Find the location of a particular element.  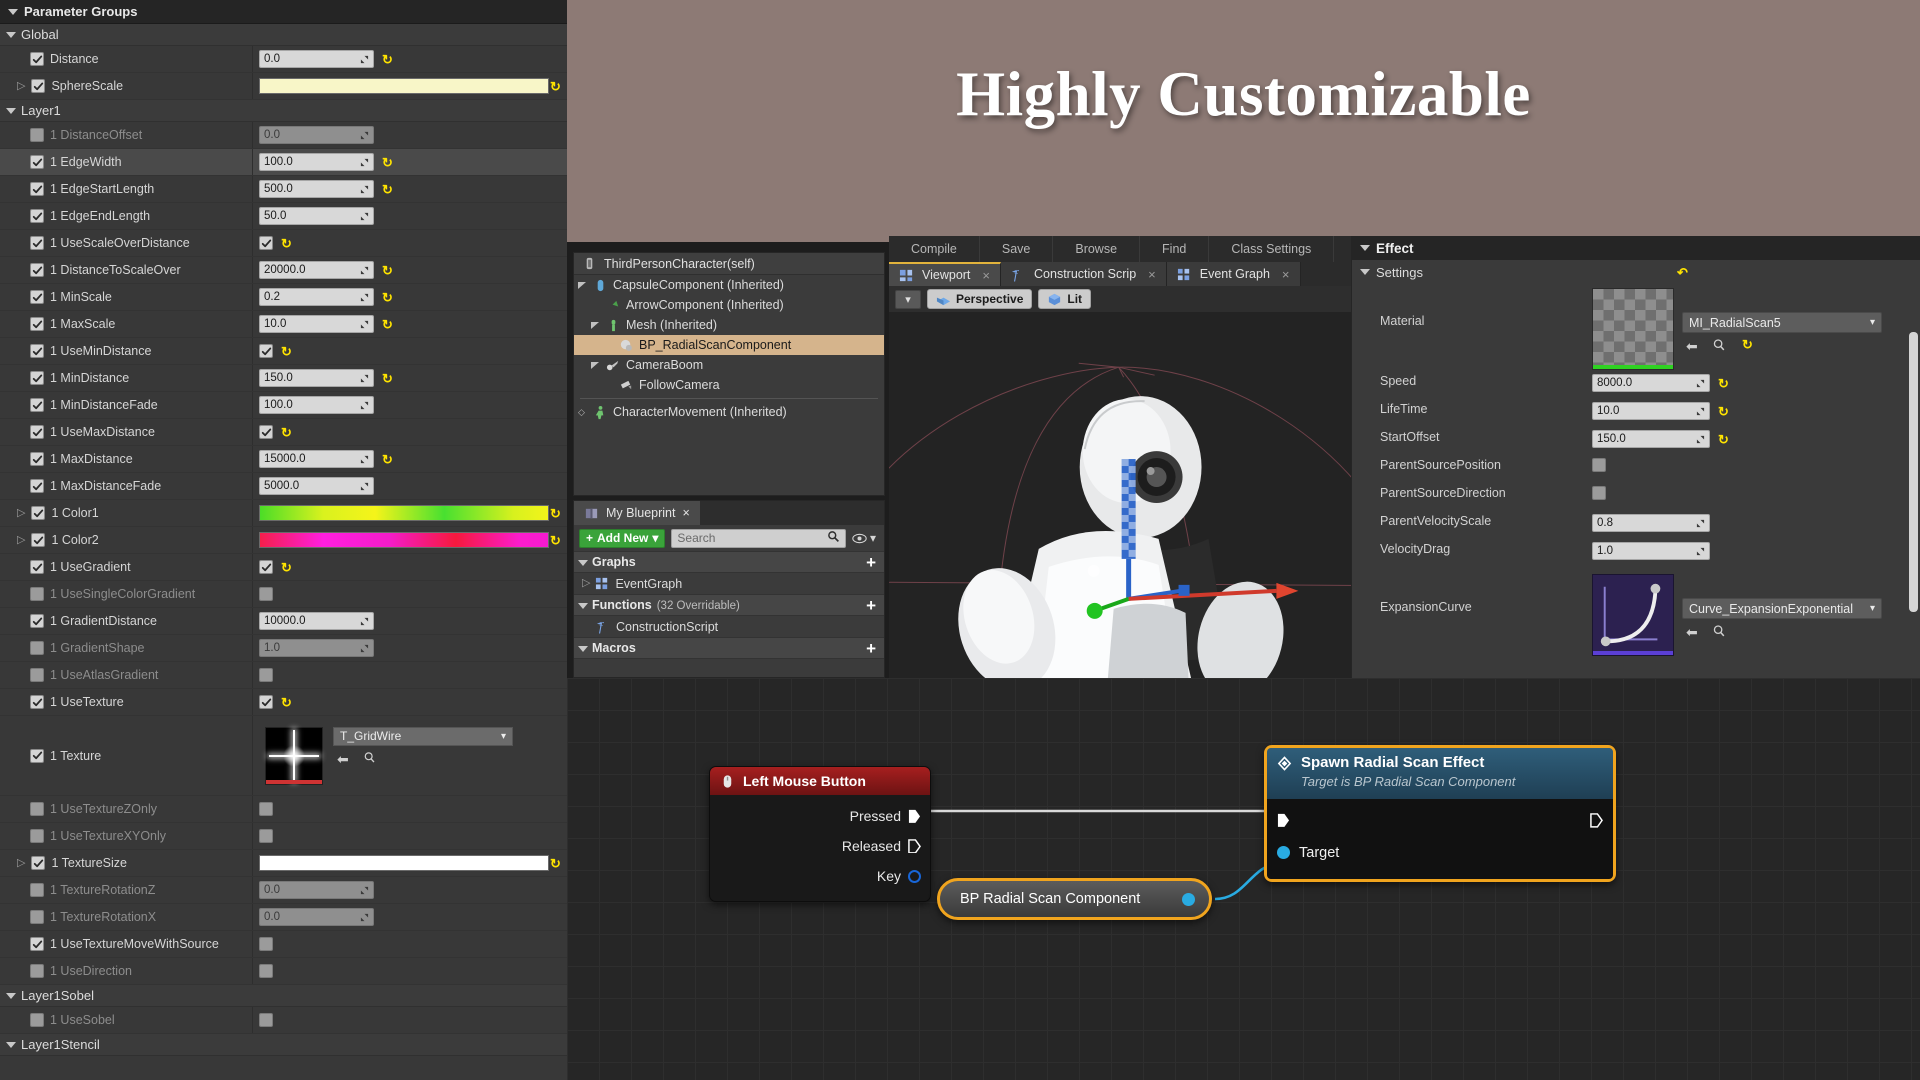

section-header-functions: Functions (32 Overridable) + is located at coordinates (729, 605).